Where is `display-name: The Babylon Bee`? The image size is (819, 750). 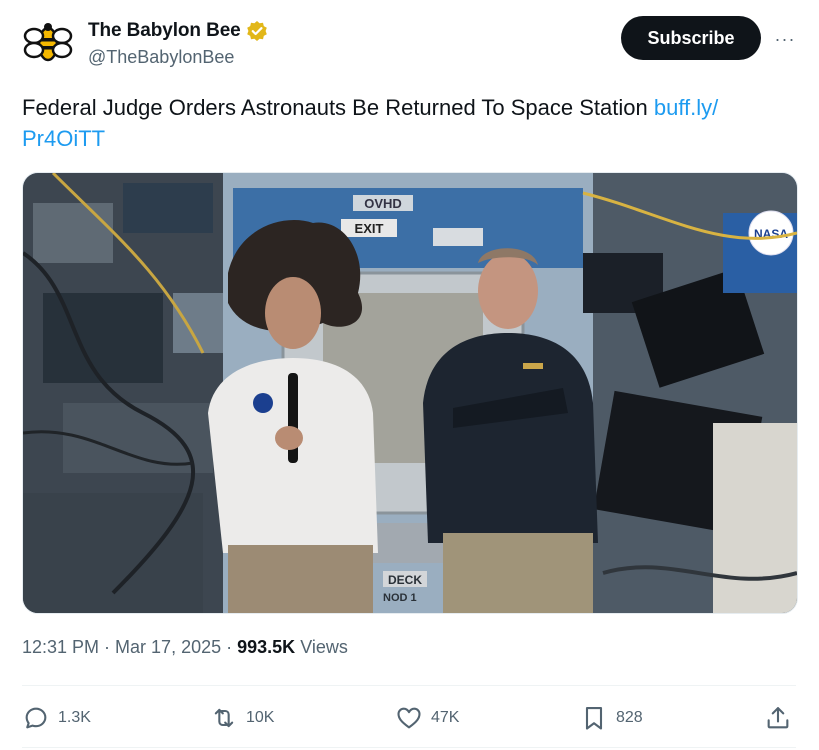
display-name: The Babylon Bee is located at coordinates (164, 31).